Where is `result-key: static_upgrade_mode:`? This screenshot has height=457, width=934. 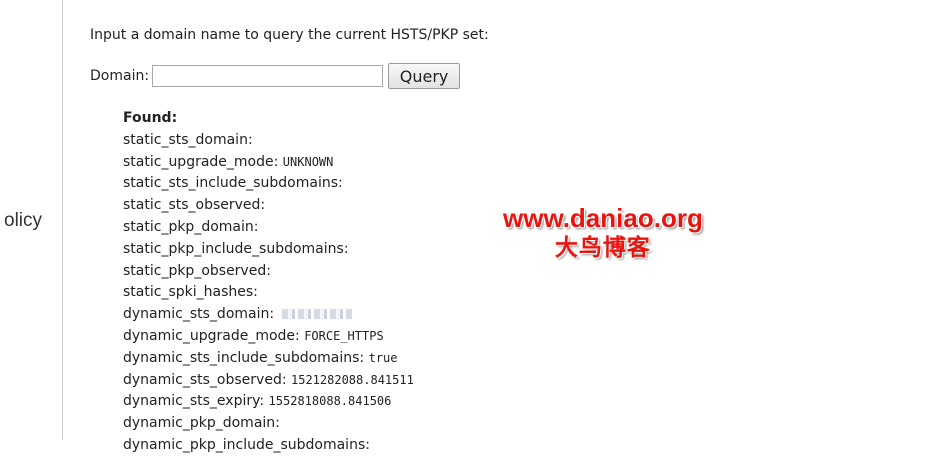
result-key: static_upgrade_mode: is located at coordinates (201, 161).